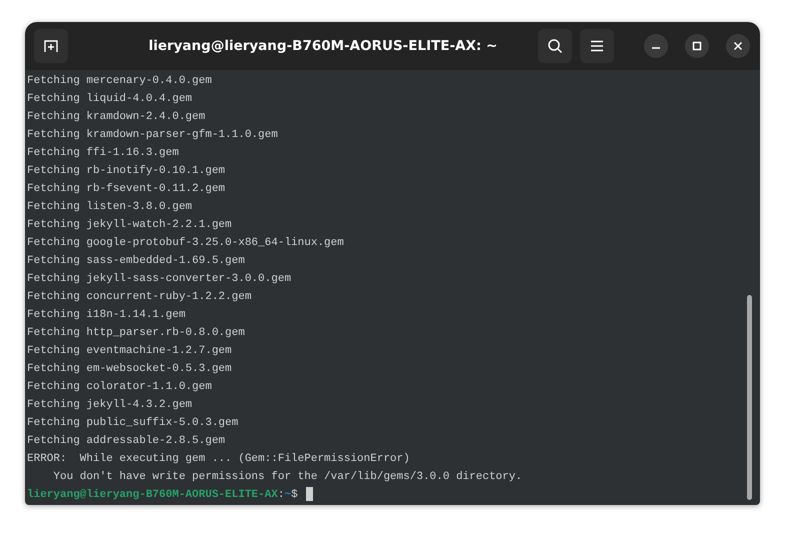 The width and height of the screenshot is (786, 533). I want to click on menu-icon, so click(597, 46).